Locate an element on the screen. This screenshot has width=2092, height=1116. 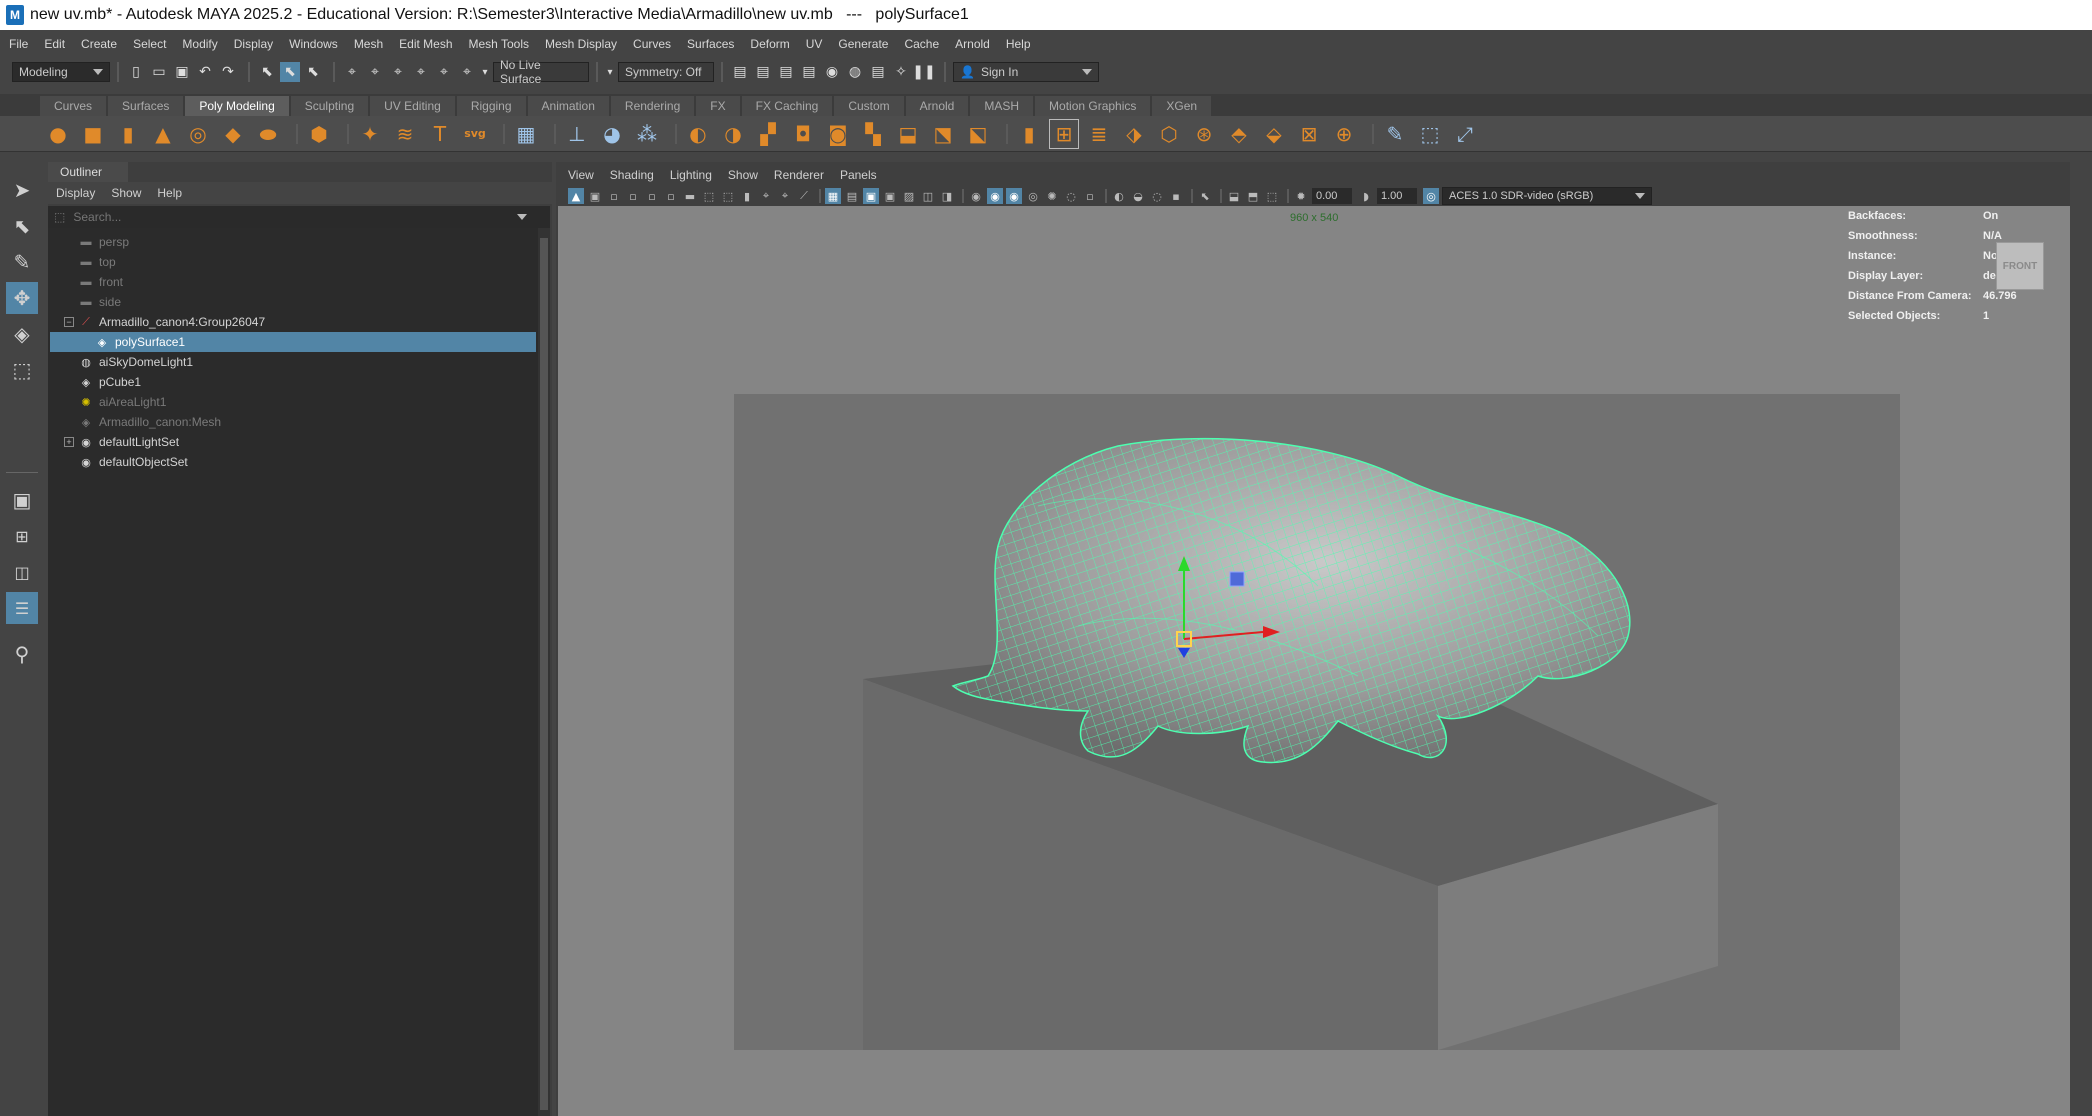
poly-cylinder-icon: ▮ is located at coordinates (128, 134).